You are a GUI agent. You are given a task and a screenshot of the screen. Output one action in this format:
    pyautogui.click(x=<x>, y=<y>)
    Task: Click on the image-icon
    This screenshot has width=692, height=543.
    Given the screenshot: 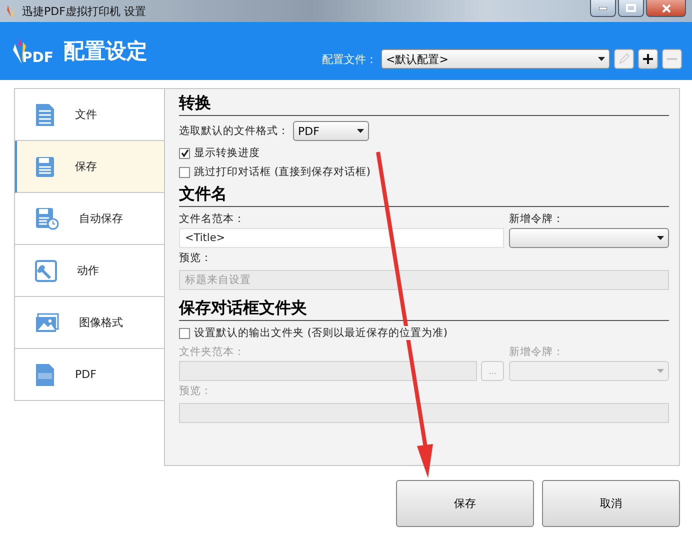 What is the action you would take?
    pyautogui.click(x=47, y=322)
    